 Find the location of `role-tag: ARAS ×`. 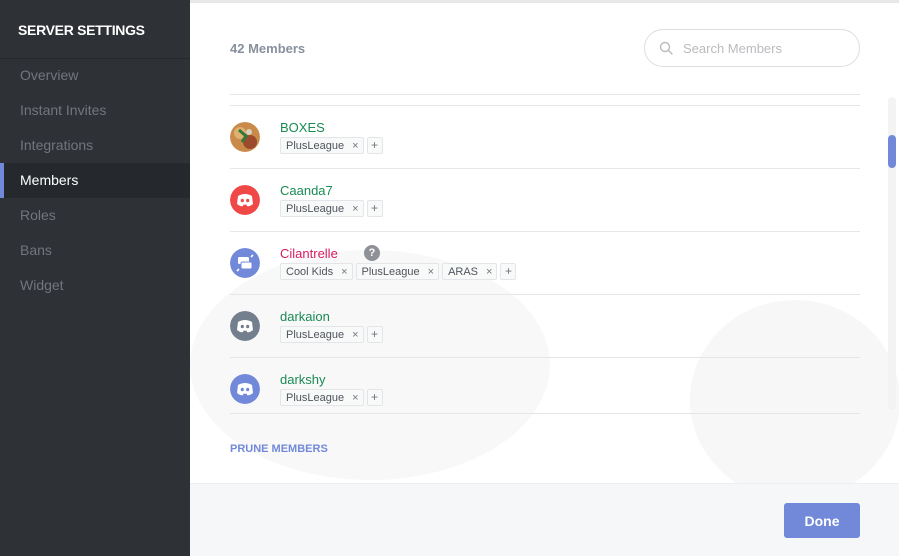

role-tag: ARAS × is located at coordinates (470, 271).